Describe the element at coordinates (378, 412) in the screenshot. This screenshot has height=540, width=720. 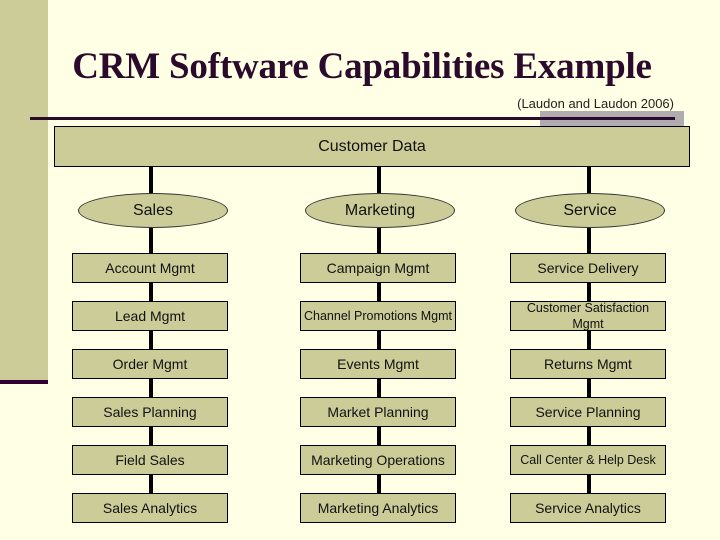
I see `capability-box: Market Planning` at that location.